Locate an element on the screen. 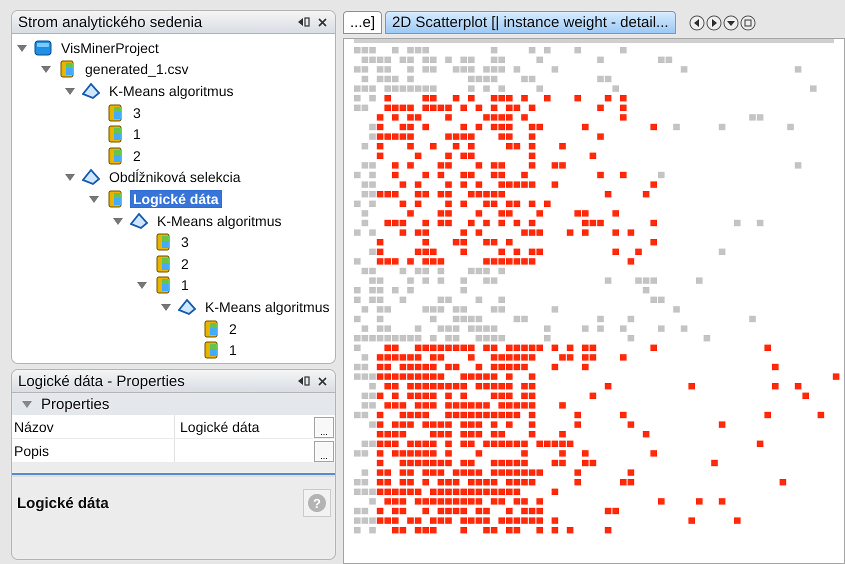 The height and width of the screenshot is (564, 845). section-title: Properties is located at coordinates (75, 404).